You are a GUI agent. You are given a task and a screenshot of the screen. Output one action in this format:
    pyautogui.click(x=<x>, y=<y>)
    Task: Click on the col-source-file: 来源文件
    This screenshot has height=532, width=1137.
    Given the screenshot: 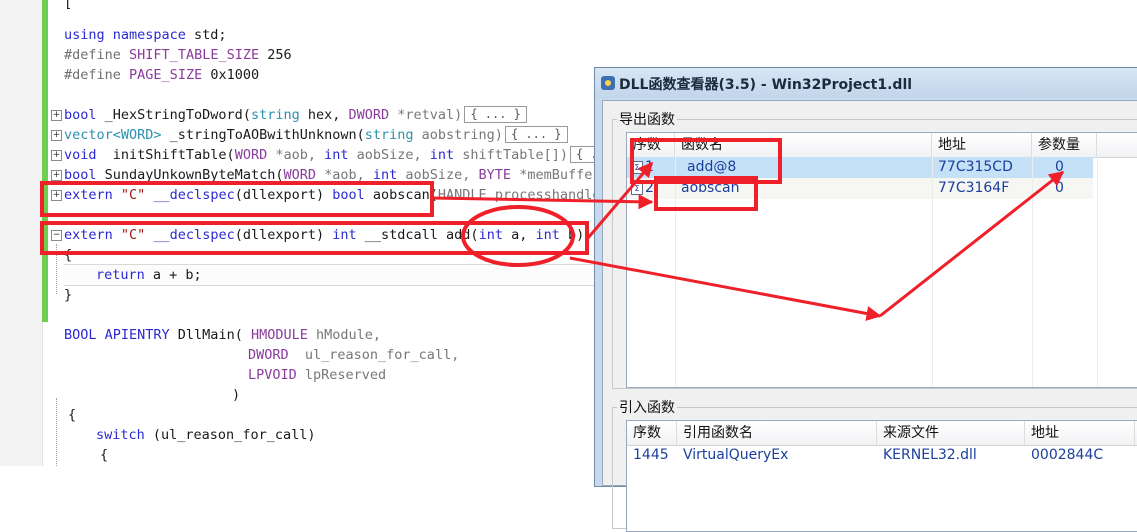 What is the action you would take?
    pyautogui.click(x=951, y=433)
    